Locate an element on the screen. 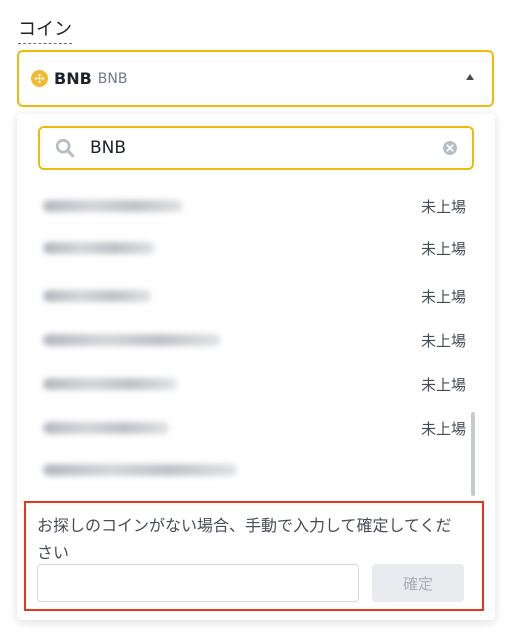 The width and height of the screenshot is (521, 638). coin-select: BNB BNB is located at coordinates (255, 78).